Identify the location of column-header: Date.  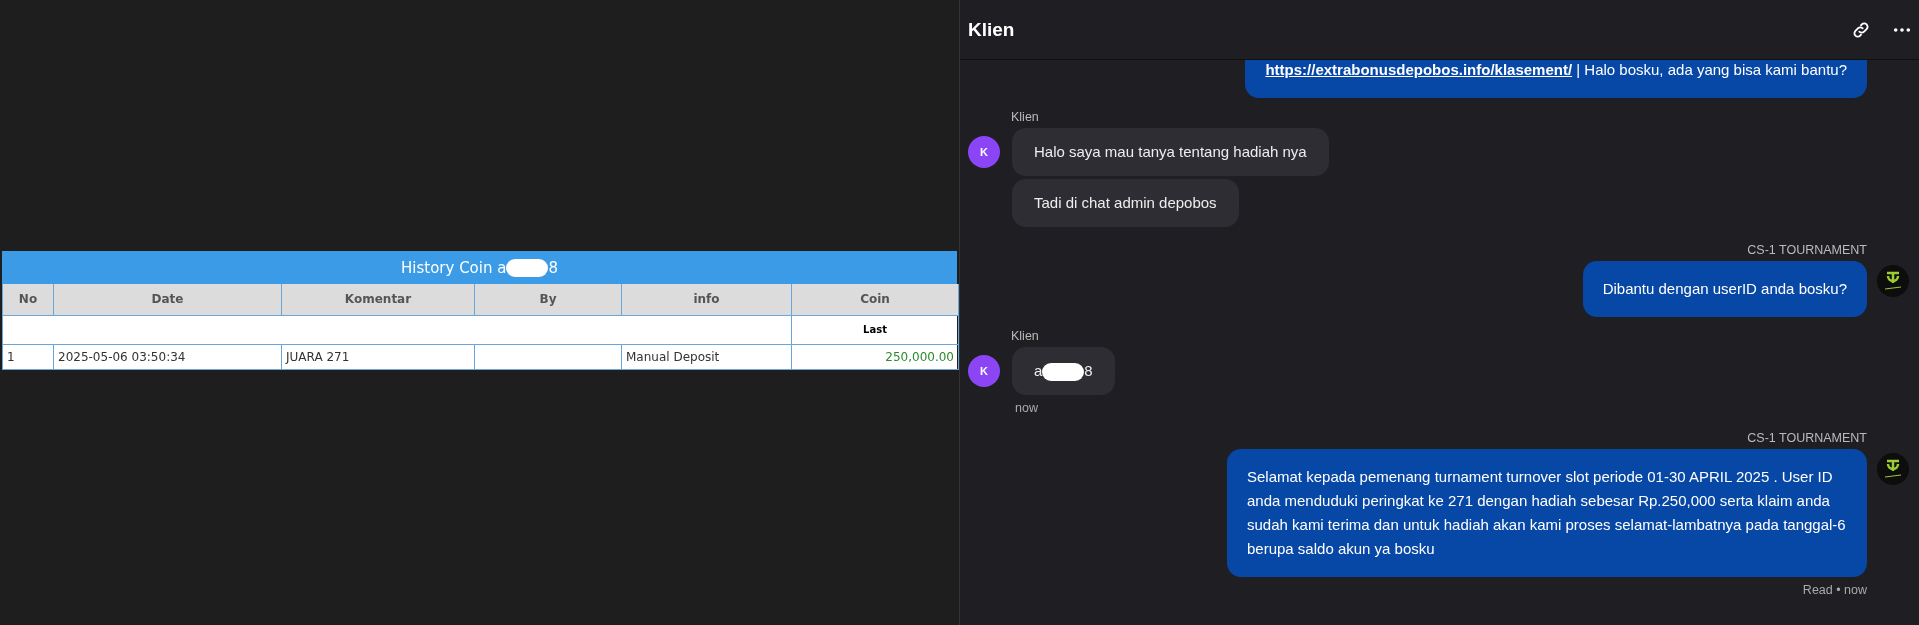
(168, 300).